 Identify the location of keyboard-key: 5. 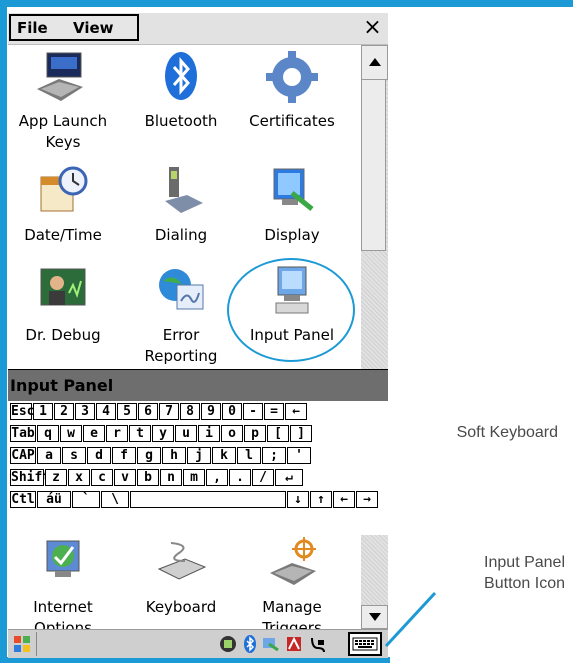
(127, 411).